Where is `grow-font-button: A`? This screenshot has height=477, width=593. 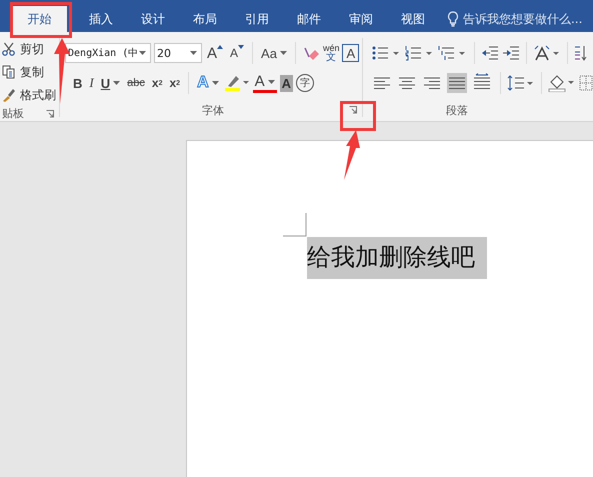
grow-font-button: A is located at coordinates (215, 53).